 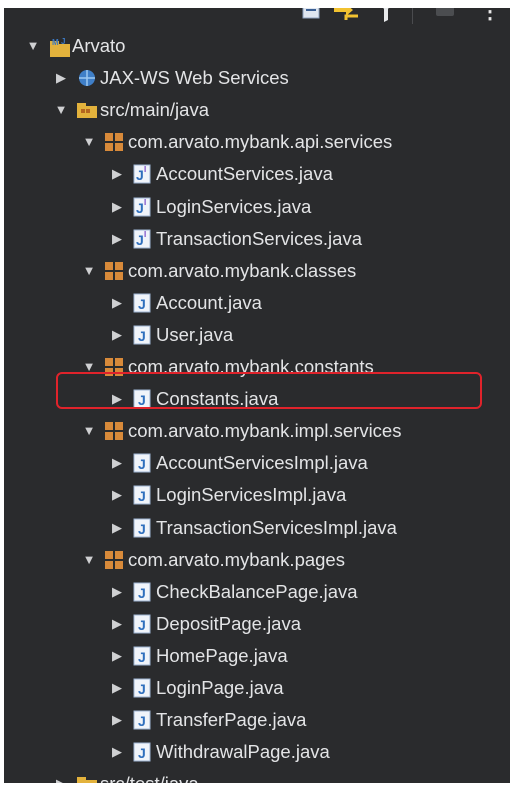 I want to click on tree-item-label: com.arvato.mybank.pages, so click(x=236, y=559).